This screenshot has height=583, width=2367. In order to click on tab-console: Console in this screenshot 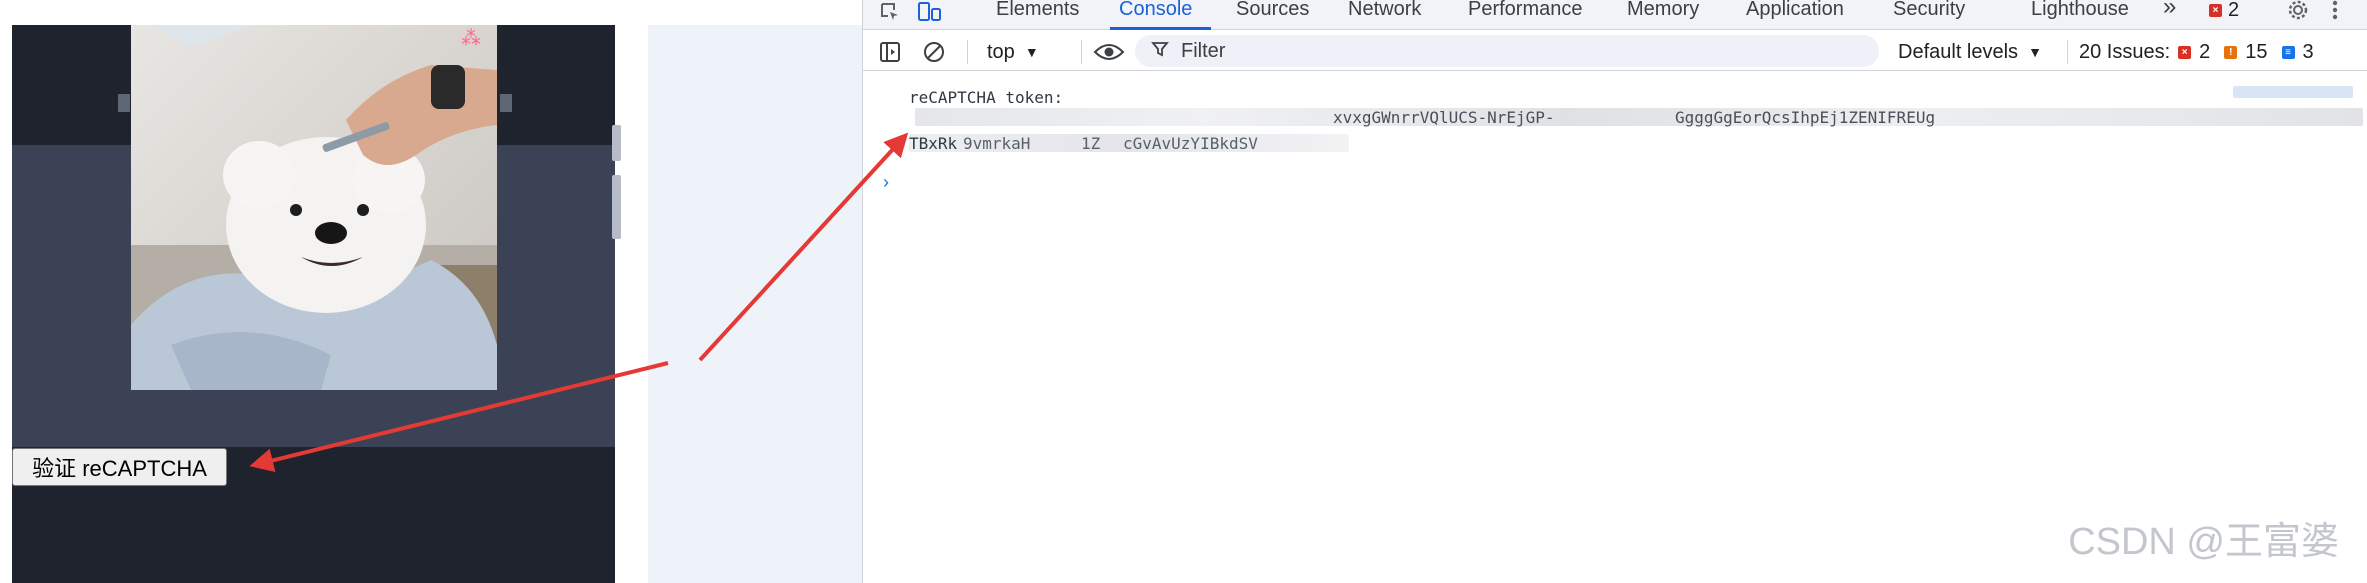, I will do `click(1155, 15)`.